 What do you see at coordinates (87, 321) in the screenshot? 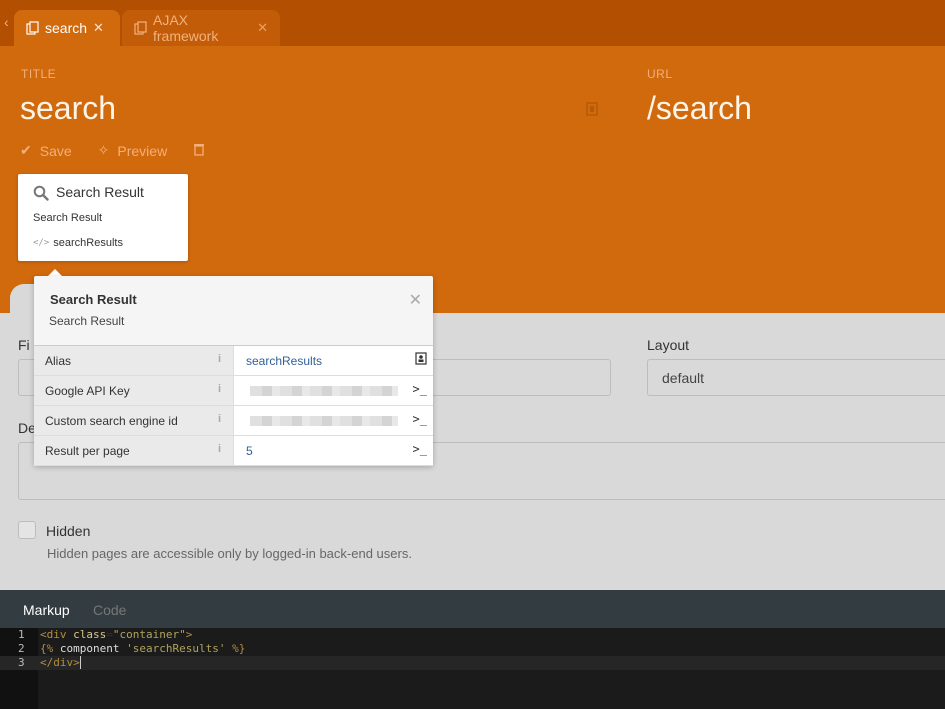
I see `inspector-subtitle: Search Result` at bounding box center [87, 321].